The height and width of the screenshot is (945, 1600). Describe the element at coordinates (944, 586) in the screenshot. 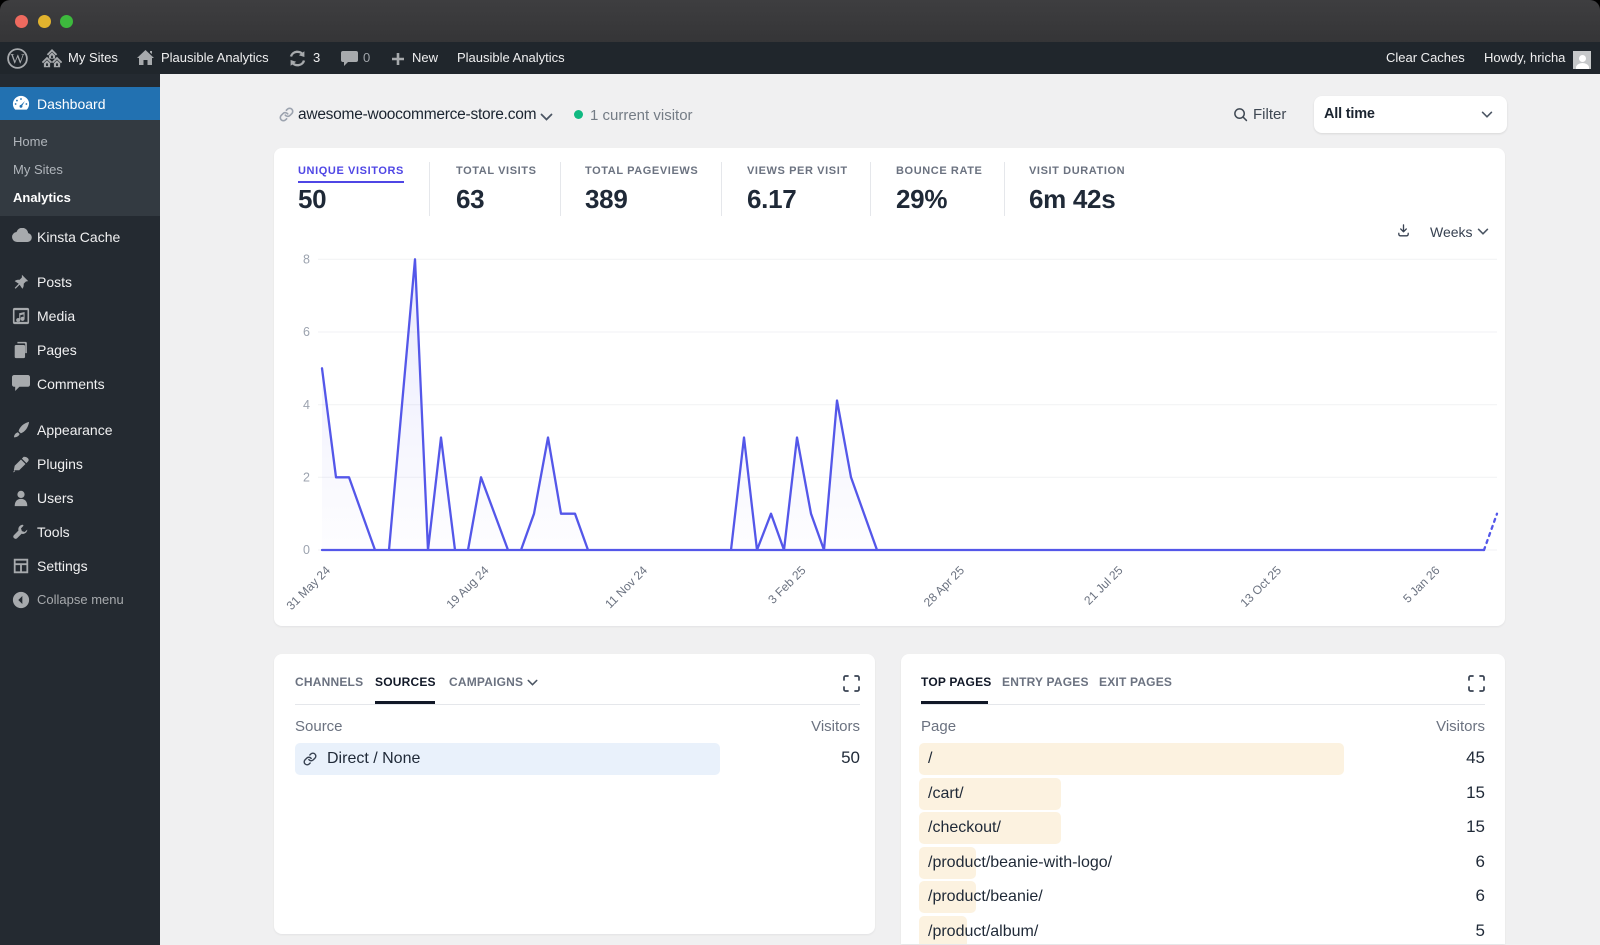

I see `svg-text: 28 Apr 25` at that location.